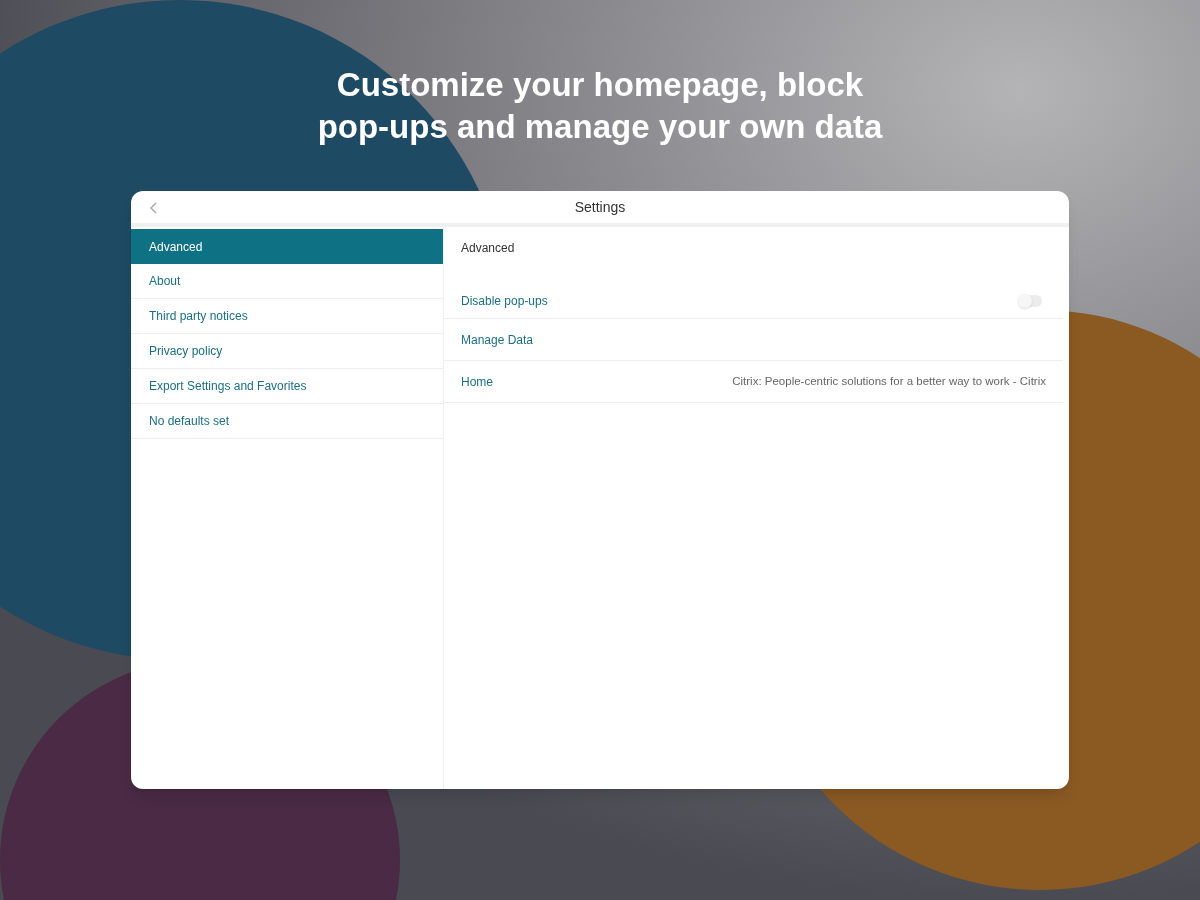 The height and width of the screenshot is (900, 1200). Describe the element at coordinates (477, 382) in the screenshot. I see `setting-label: Home` at that location.